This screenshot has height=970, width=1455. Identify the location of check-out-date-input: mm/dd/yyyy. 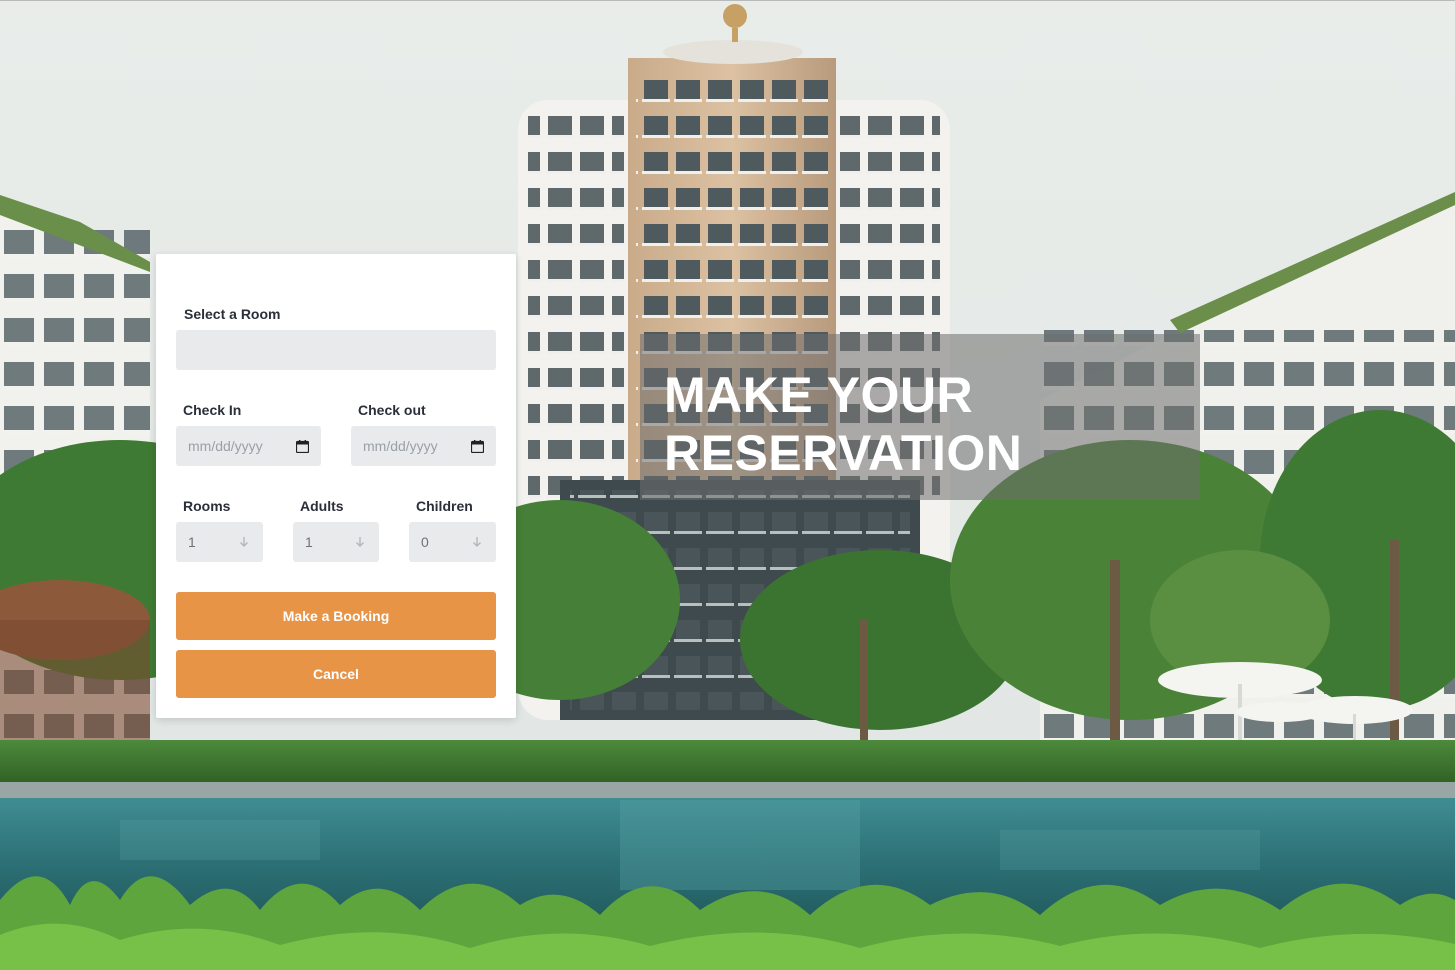
(423, 446).